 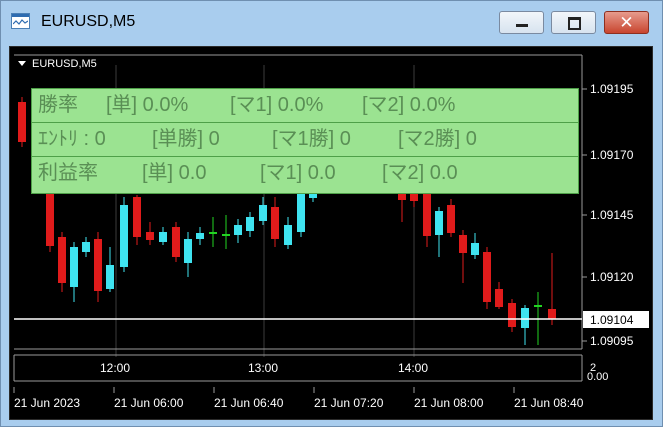 What do you see at coordinates (47, 403) in the screenshot?
I see `date-tick-label: 21 Jun 2023` at bounding box center [47, 403].